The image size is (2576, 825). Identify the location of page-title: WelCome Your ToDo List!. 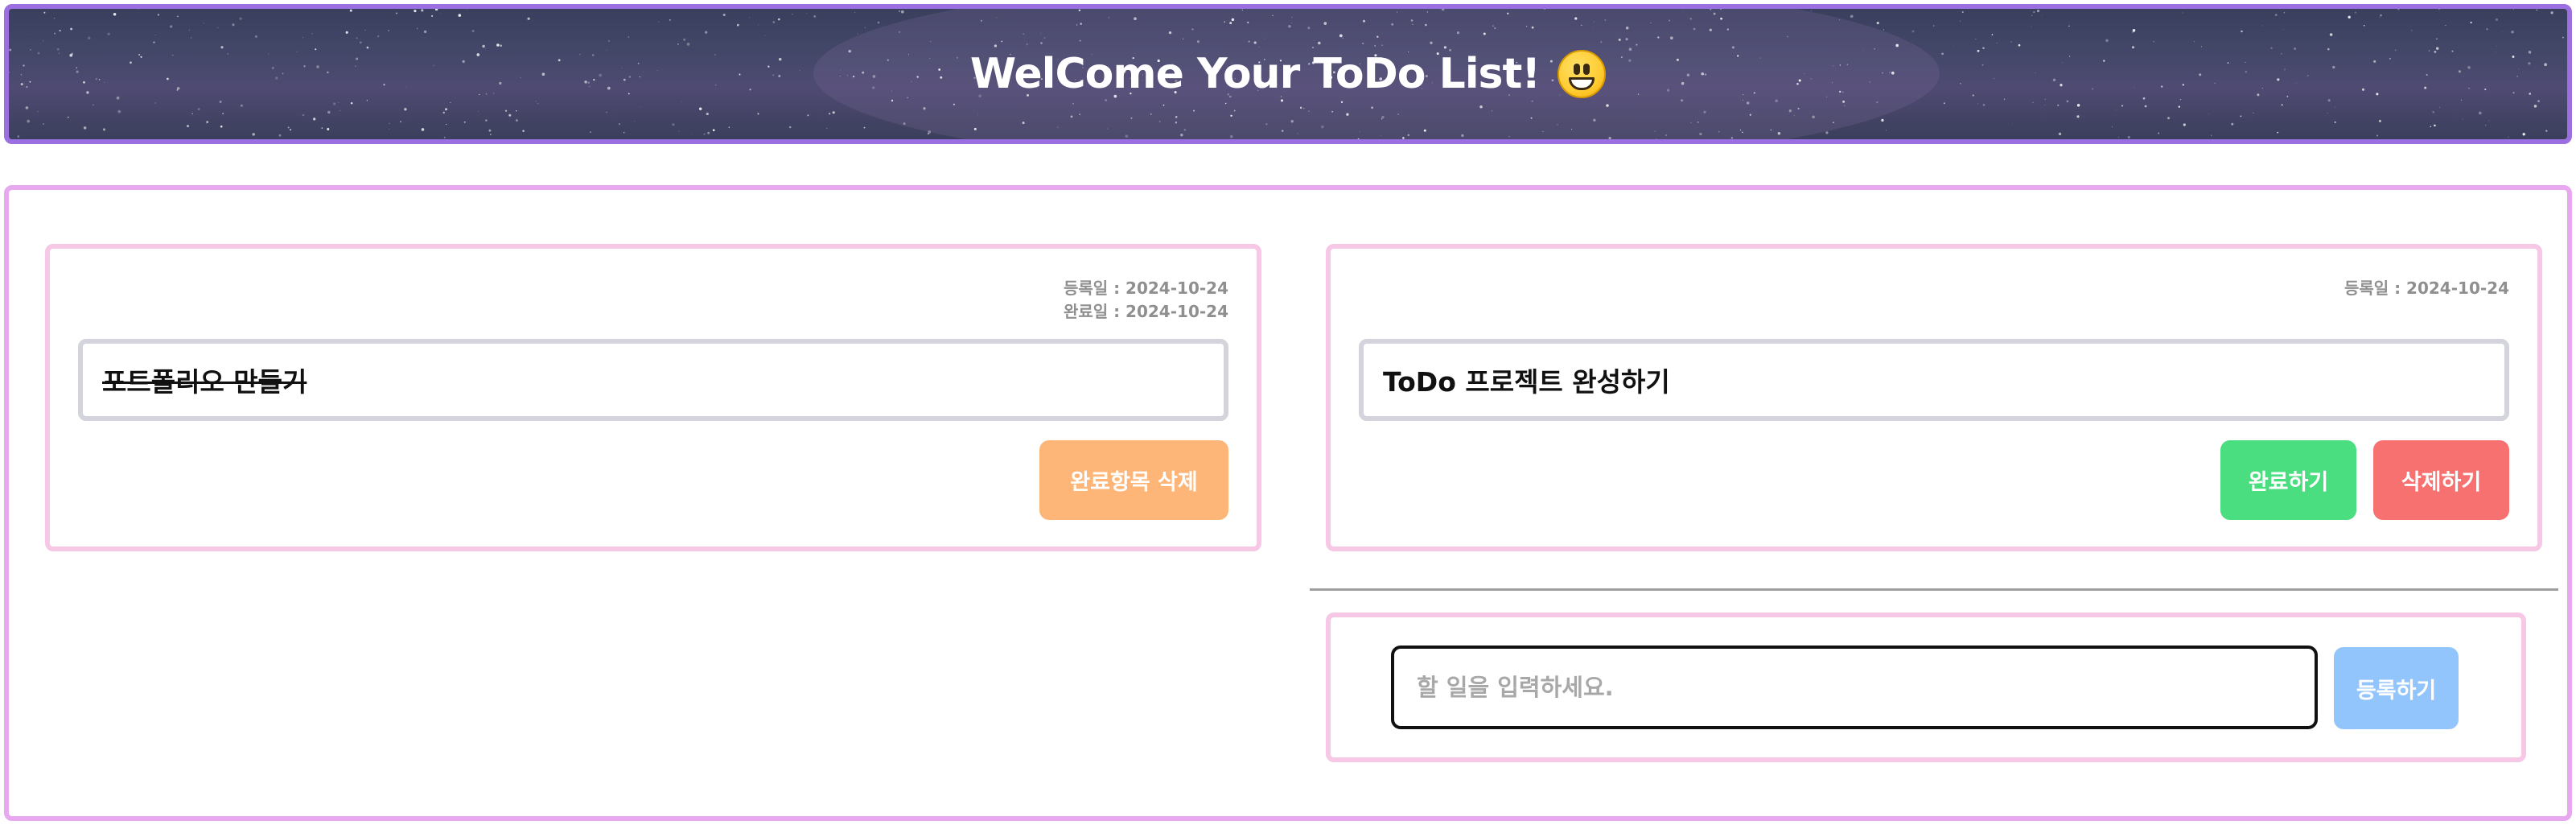
(1255, 74).